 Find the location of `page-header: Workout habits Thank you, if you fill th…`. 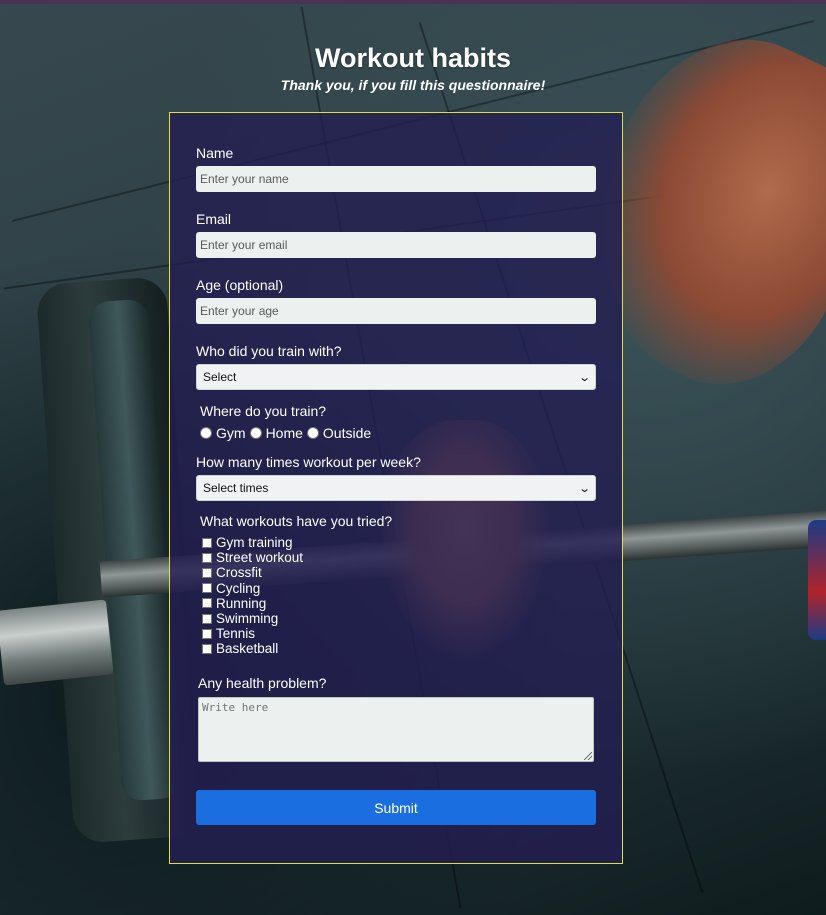

page-header: Workout habits Thank you, if you fill th… is located at coordinates (413, 67).